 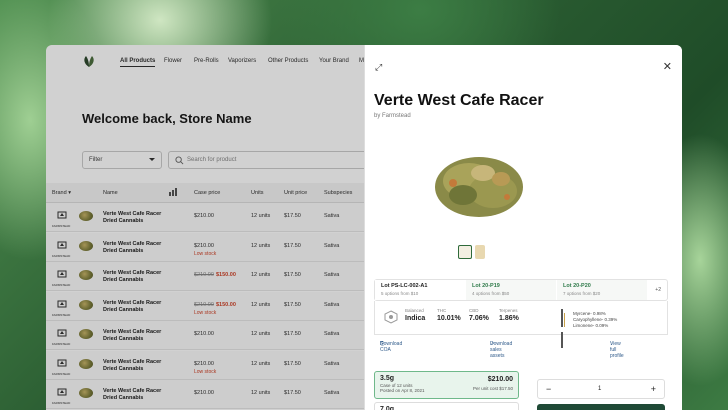 I want to click on thumbnail-package, so click(x=480, y=252).